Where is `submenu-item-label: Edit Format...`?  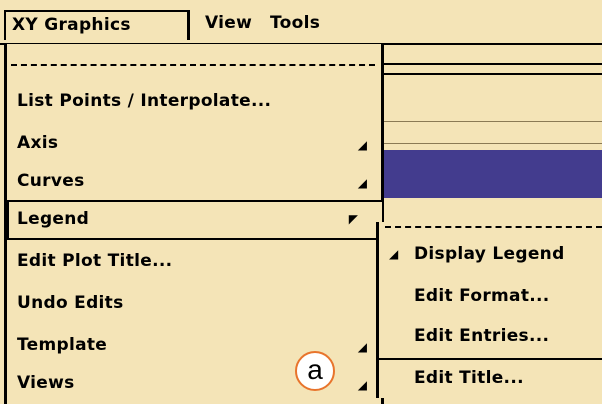
submenu-item-label: Edit Format... is located at coordinates (482, 296).